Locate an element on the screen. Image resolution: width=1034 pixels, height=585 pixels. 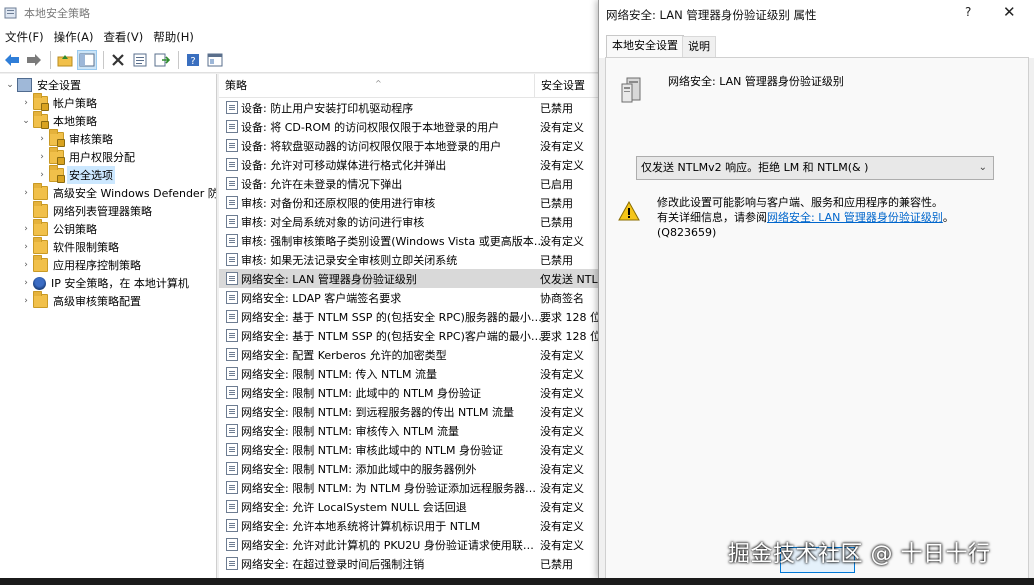
policy-name: 审核: 对备份和还原权限的使用进行审核 is located at coordinates (338, 203).